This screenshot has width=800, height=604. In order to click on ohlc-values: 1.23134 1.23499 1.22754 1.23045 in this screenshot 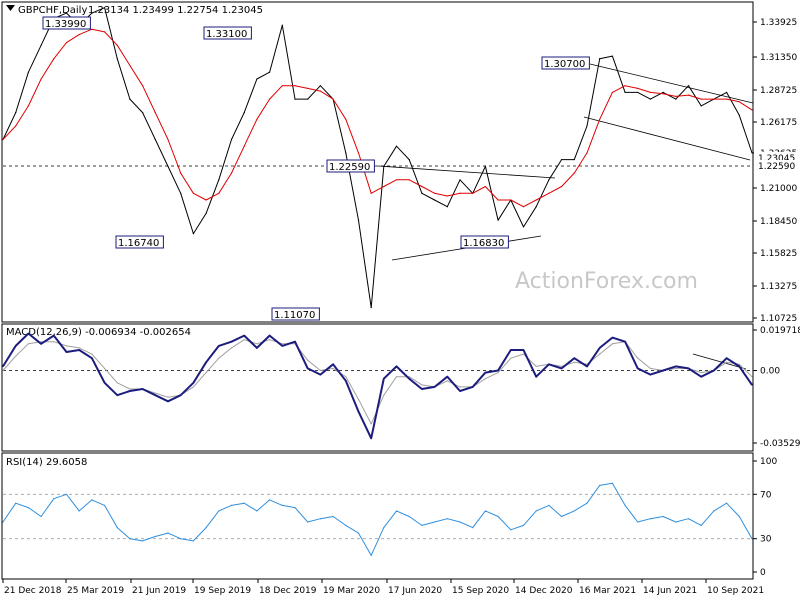, I will do `click(175, 10)`.